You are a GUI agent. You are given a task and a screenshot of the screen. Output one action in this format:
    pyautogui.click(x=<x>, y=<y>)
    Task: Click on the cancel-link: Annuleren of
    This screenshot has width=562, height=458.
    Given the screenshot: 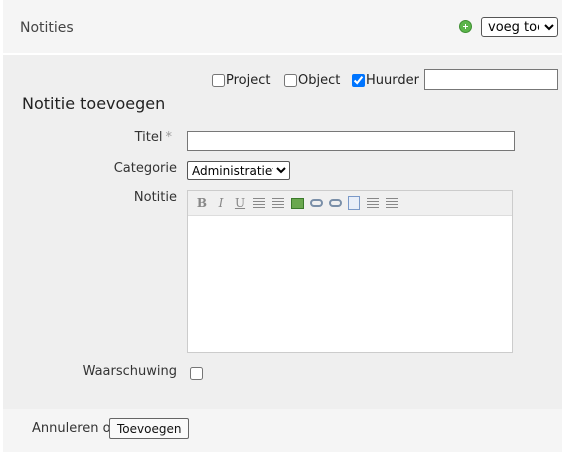 What is the action you would take?
    pyautogui.click(x=73, y=428)
    